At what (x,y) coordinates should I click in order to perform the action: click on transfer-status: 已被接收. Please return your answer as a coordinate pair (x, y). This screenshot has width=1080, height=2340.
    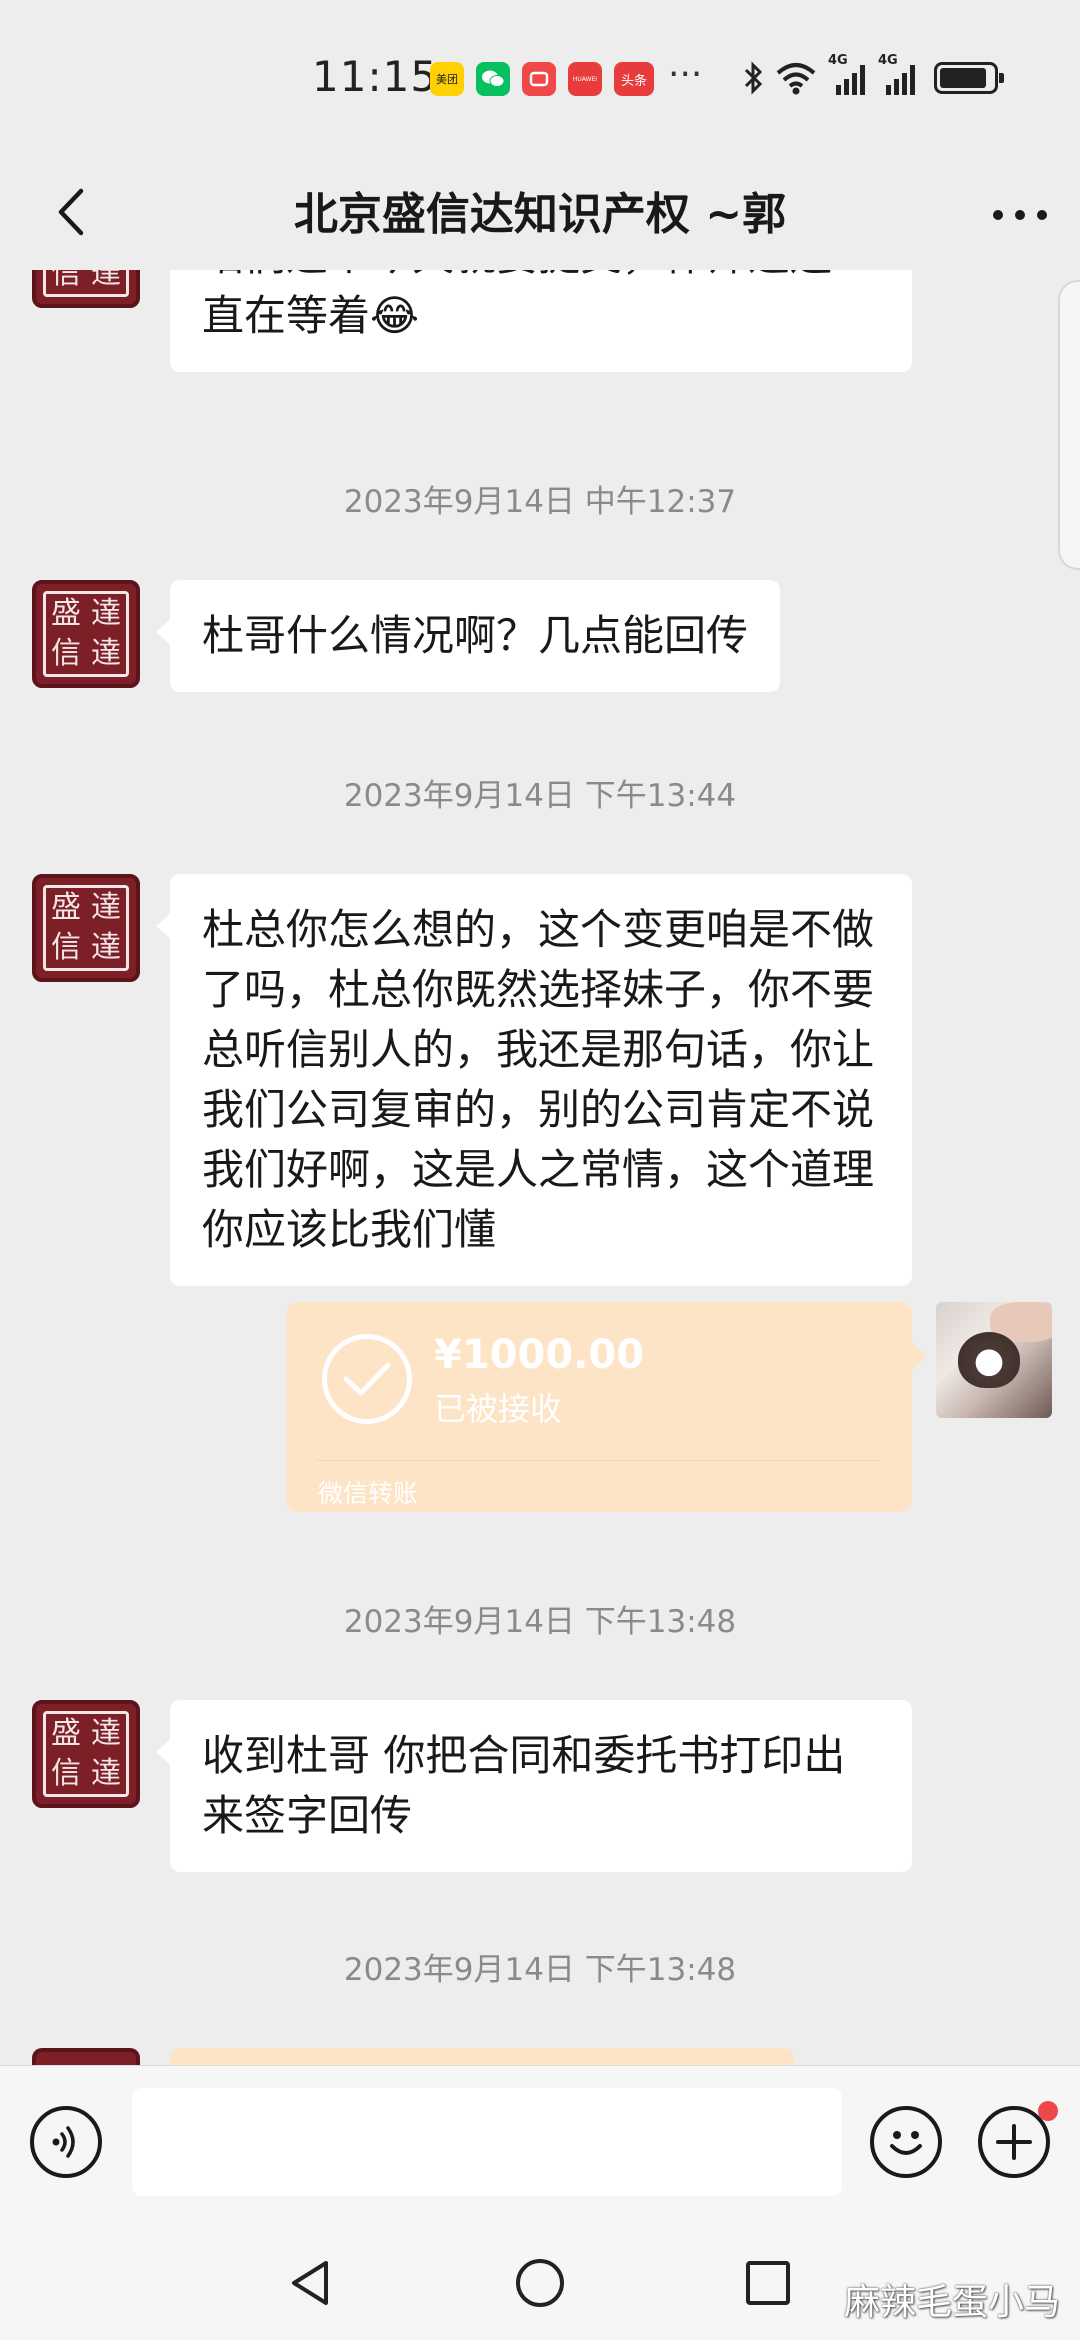
    Looking at the image, I should click on (498, 1409).